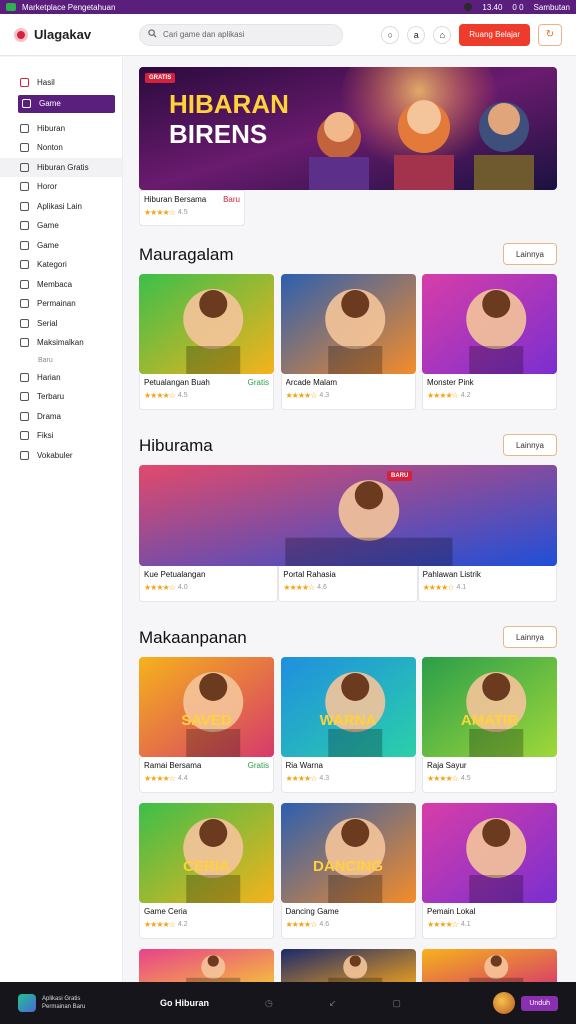 The image size is (576, 1024). What do you see at coordinates (192, 208) in the screenshot?
I see `hero-caption: Hiburan Bersama Baru ★★★★☆ 4.5` at bounding box center [192, 208].